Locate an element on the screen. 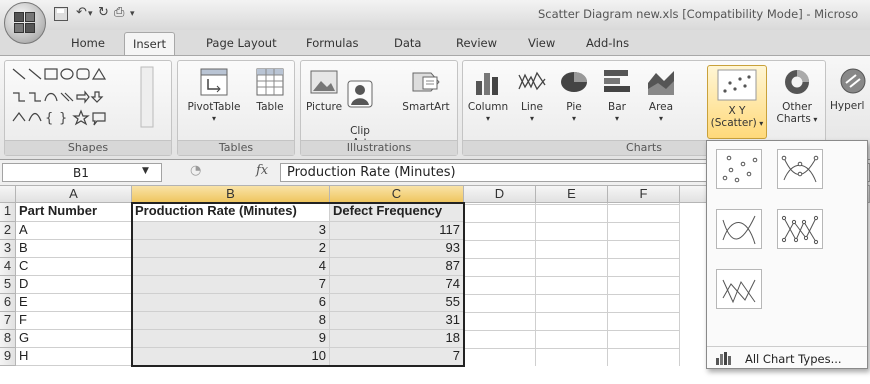 This screenshot has width=870, height=384. redo-icon: ↻ is located at coordinates (103, 12).